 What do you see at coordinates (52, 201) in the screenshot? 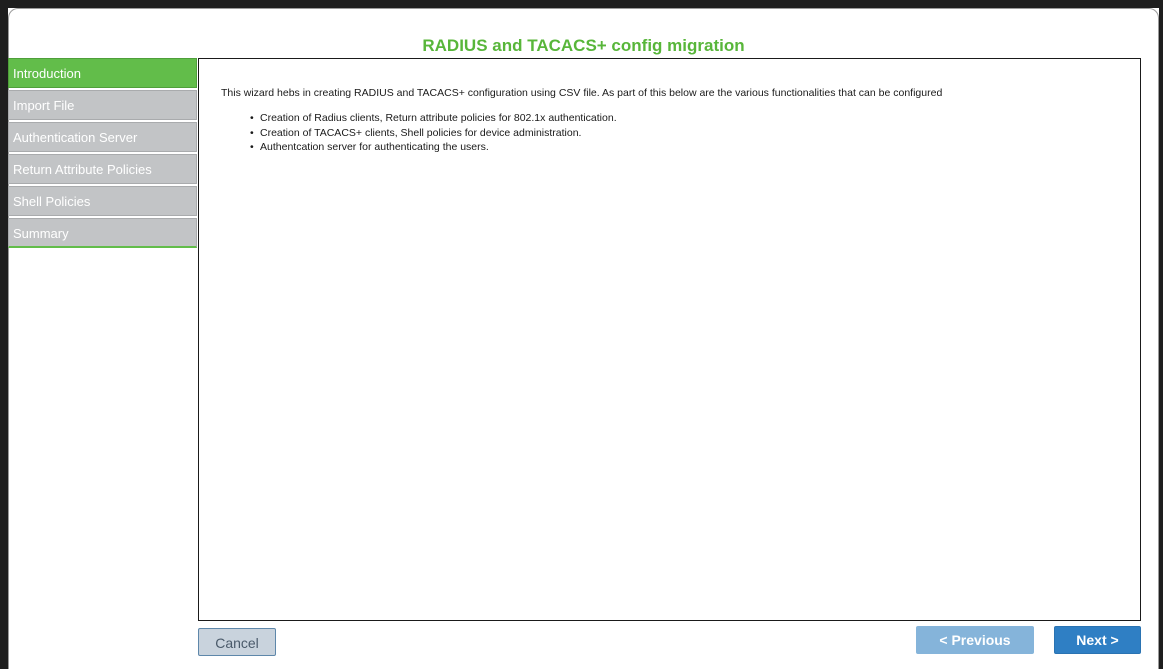
I see `sidebar-item-label: Shell Policies` at bounding box center [52, 201].